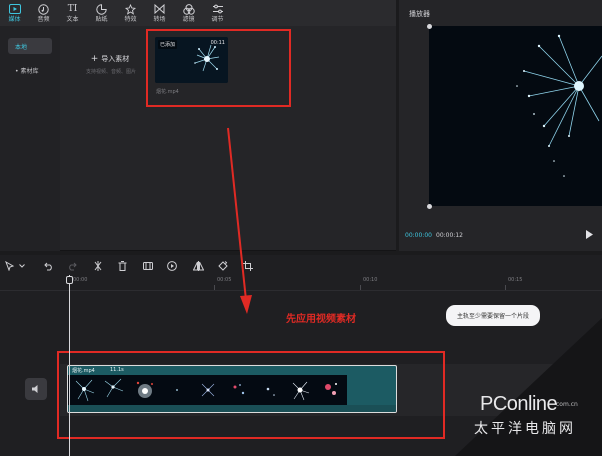  I want to click on pconline-logo: PConline, so click(519, 404).